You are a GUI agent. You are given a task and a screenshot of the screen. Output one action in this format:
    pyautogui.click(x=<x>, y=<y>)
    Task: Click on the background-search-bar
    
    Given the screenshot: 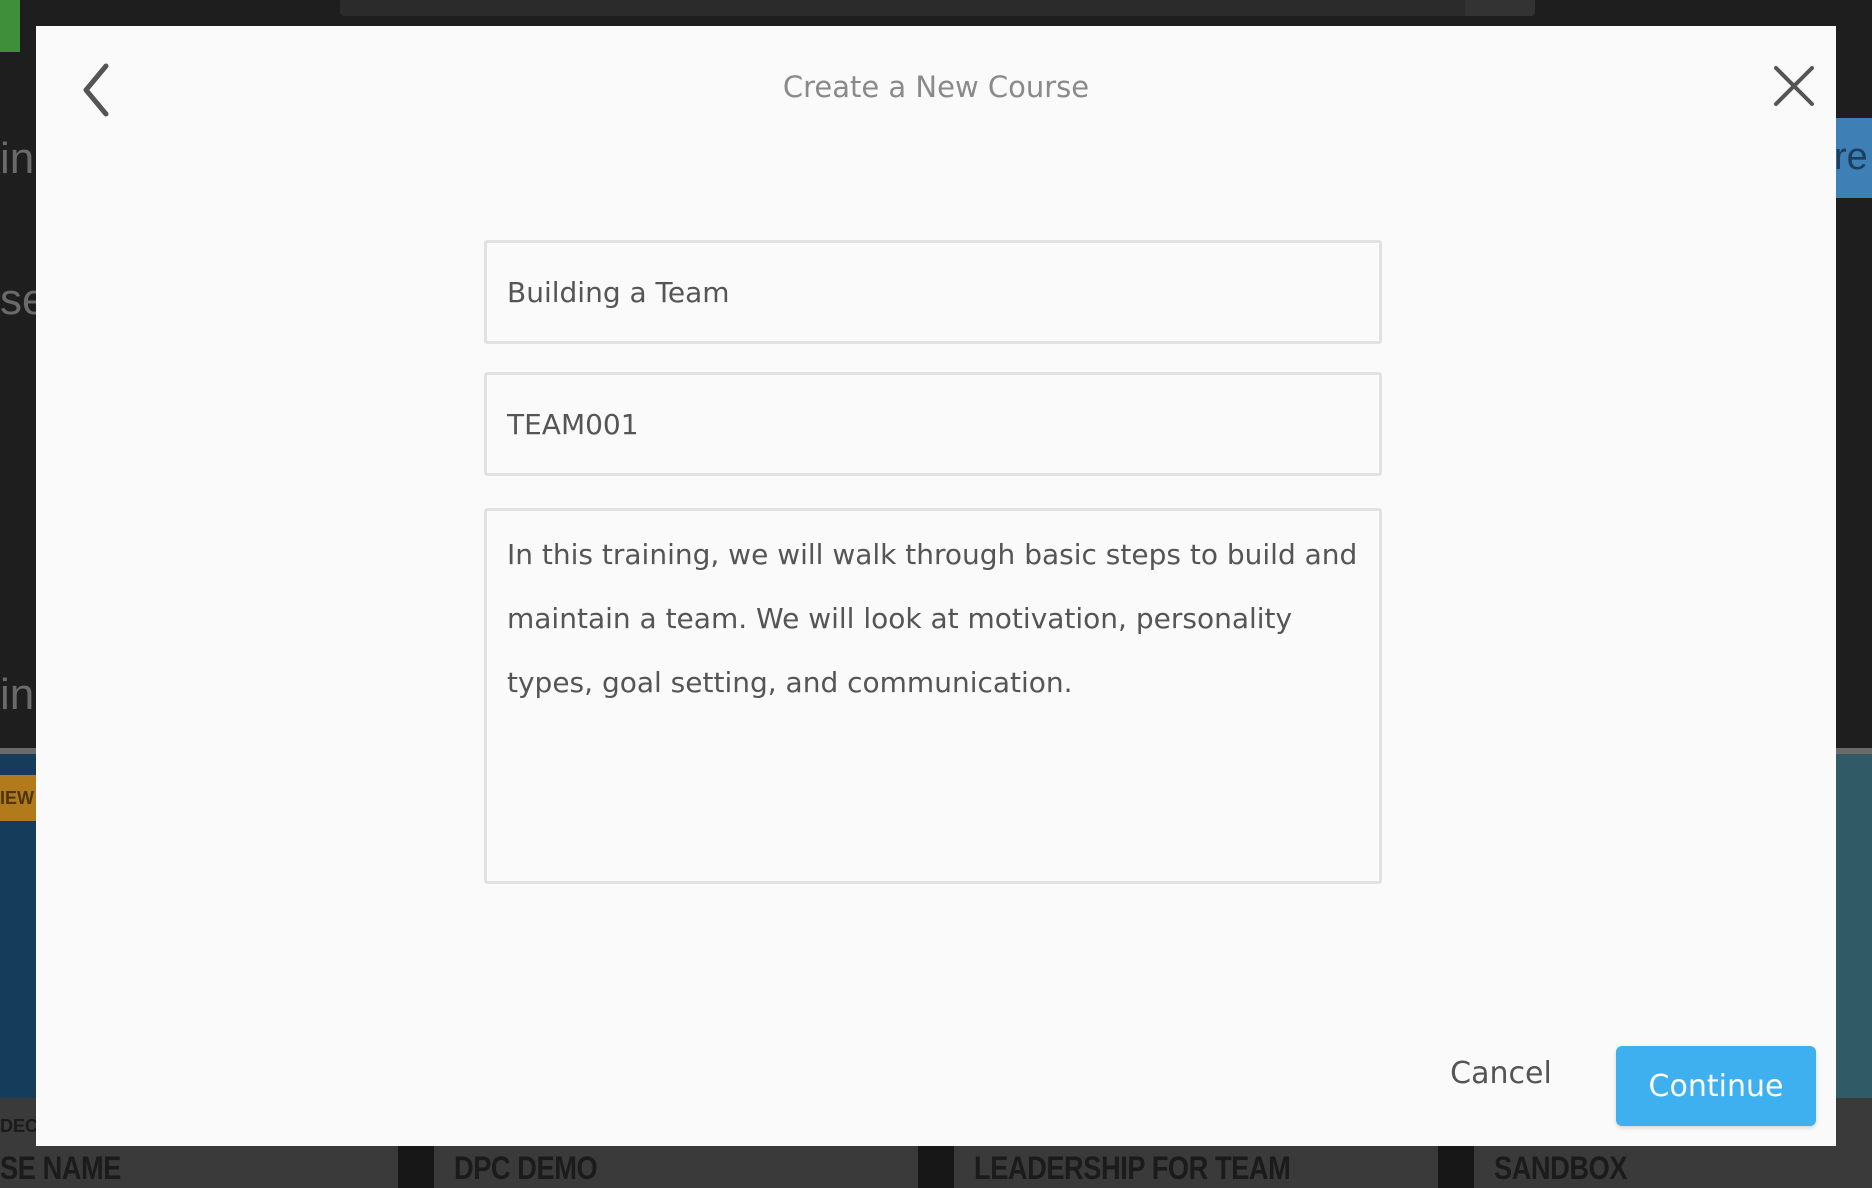 What is the action you would take?
    pyautogui.click(x=937, y=8)
    